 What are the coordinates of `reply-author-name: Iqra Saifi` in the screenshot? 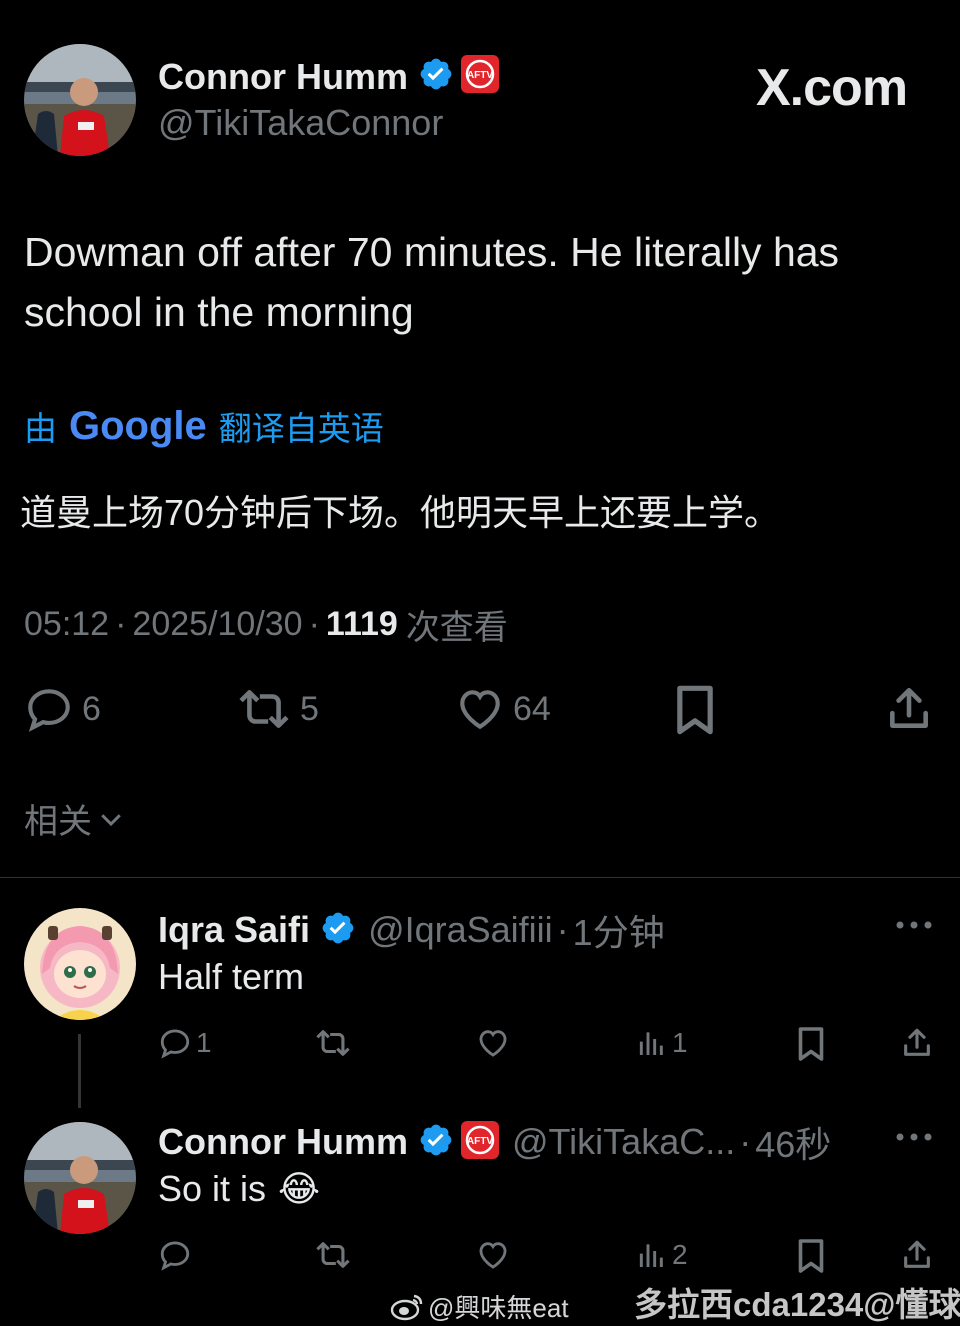 It's located at (234, 930).